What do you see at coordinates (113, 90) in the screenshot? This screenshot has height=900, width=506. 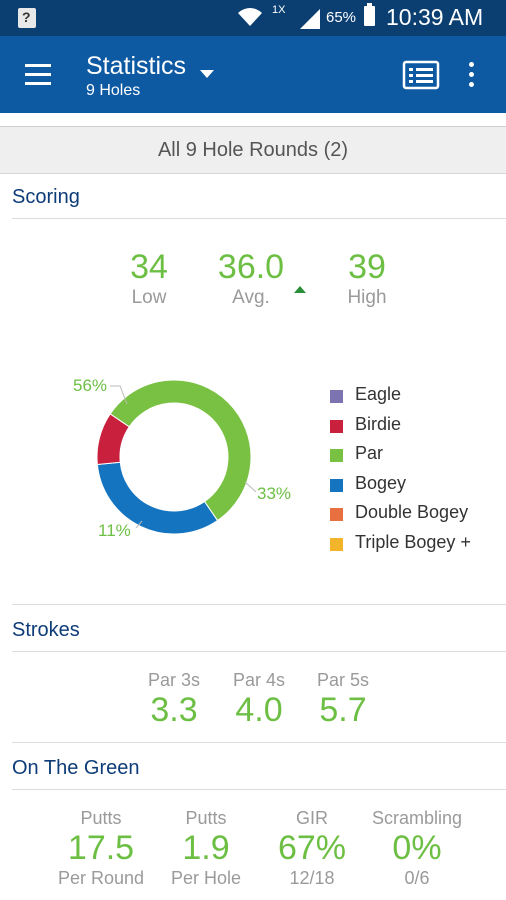 I see `page-subtitle: 9 Holes` at bounding box center [113, 90].